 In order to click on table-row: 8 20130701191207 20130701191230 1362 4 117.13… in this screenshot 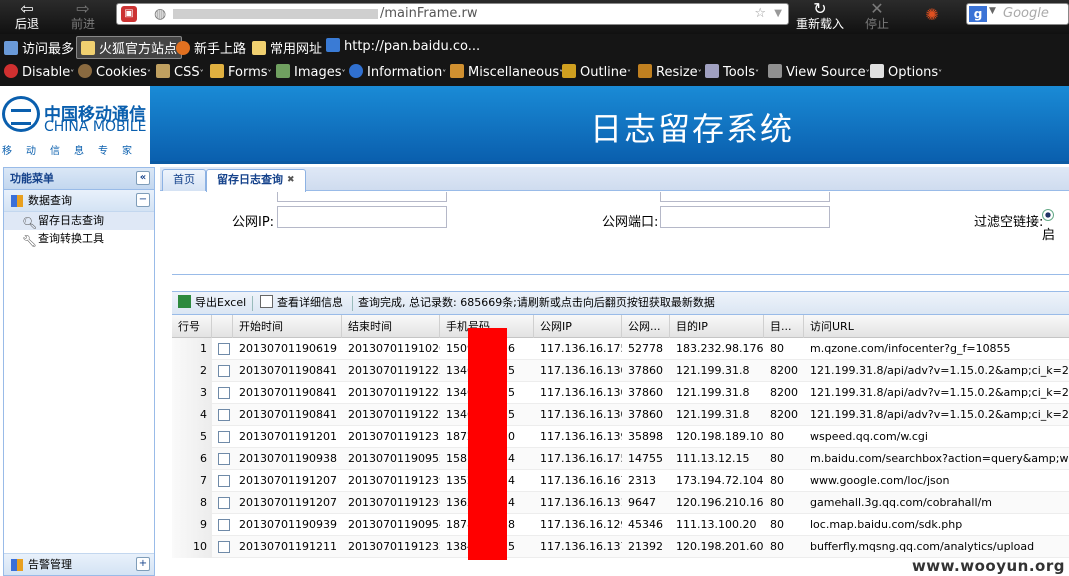, I will do `click(620, 503)`.